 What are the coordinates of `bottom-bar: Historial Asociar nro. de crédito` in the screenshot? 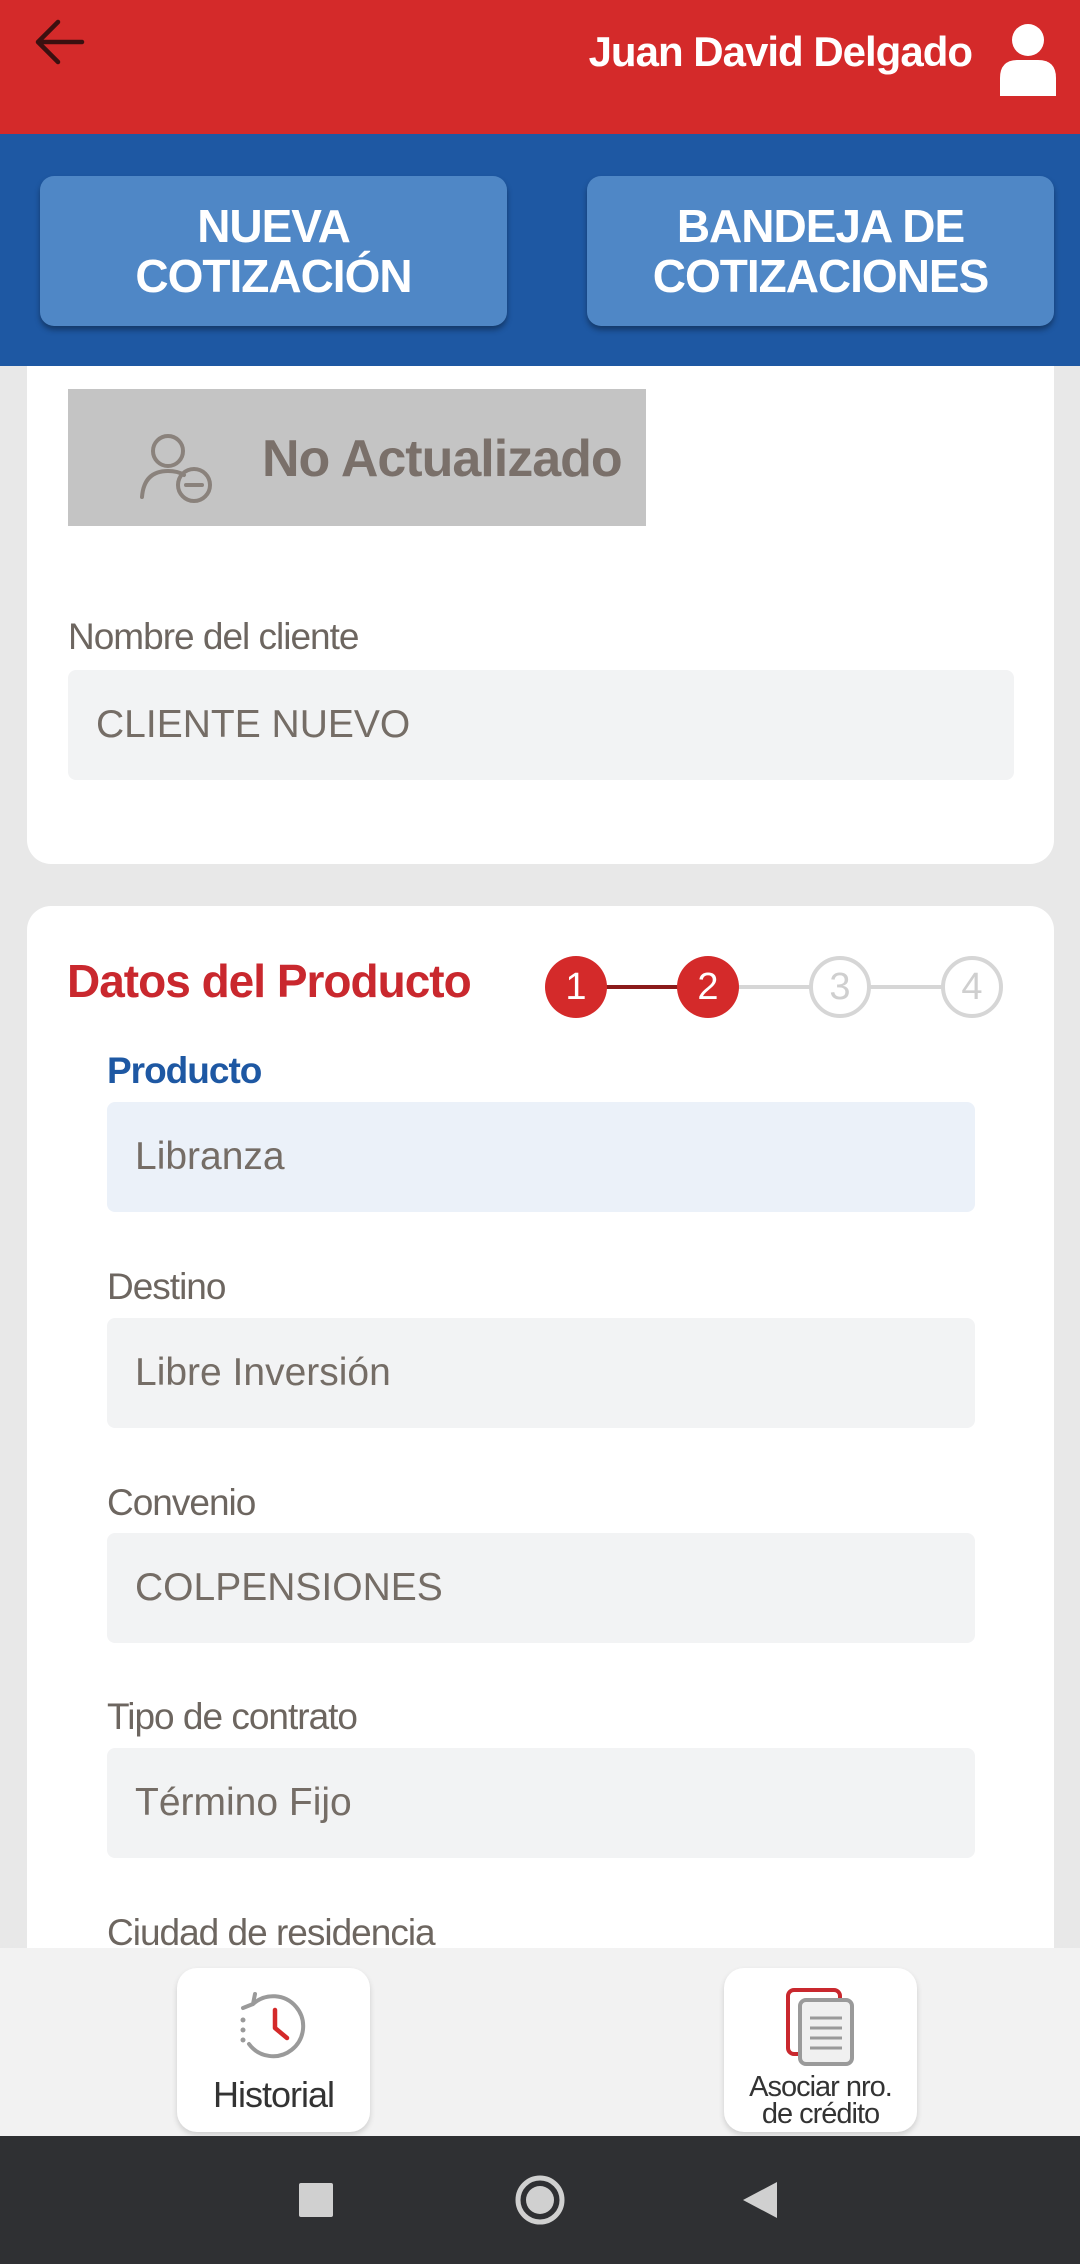 It's located at (540, 2042).